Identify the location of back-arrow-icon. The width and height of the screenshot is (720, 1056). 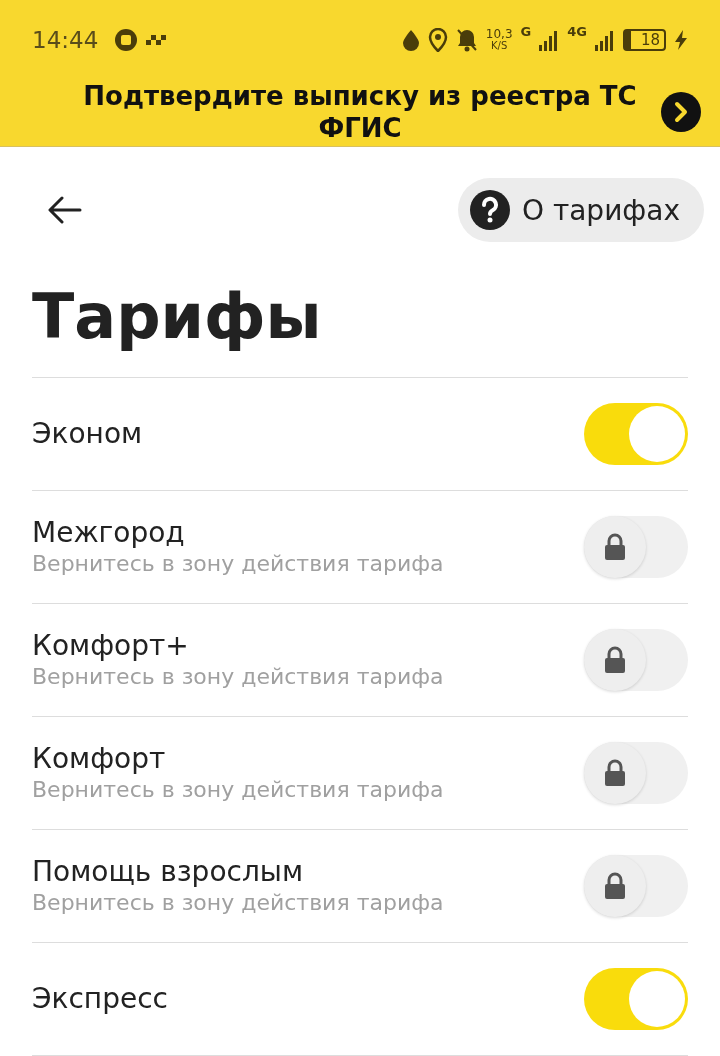
(65, 210).